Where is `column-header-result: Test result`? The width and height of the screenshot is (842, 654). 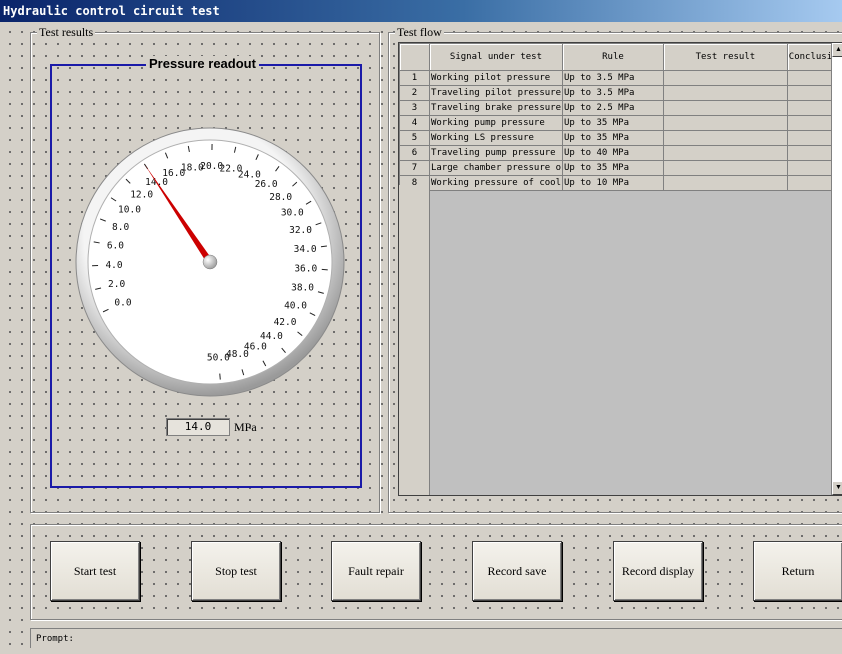 column-header-result: Test result is located at coordinates (725, 57).